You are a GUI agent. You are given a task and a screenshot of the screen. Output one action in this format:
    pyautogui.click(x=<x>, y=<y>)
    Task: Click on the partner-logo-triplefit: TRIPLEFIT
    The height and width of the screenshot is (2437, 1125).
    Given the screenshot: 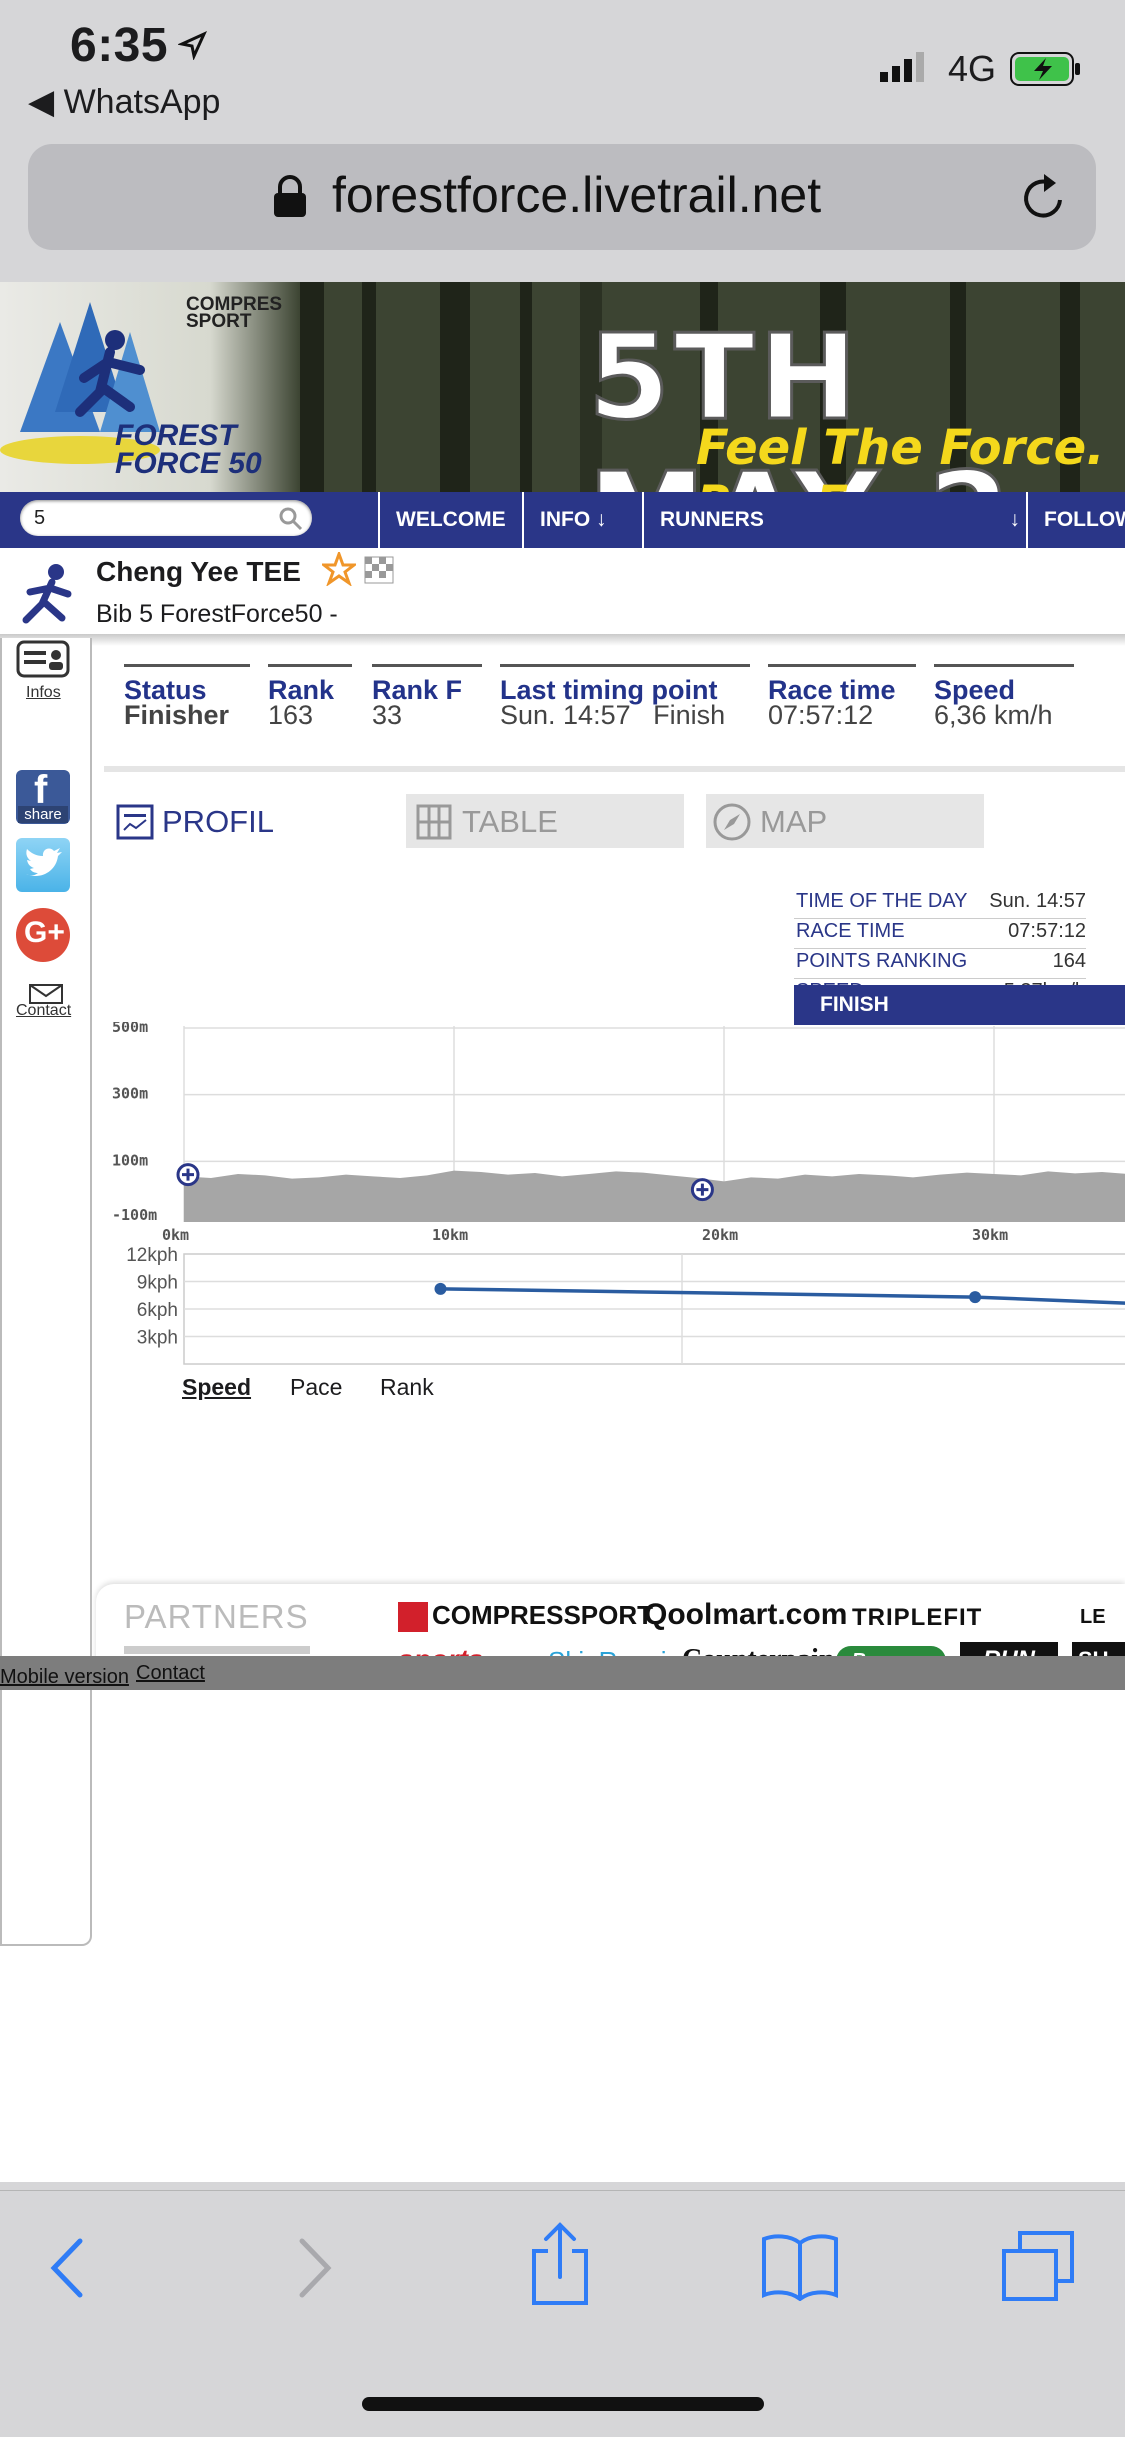 What is the action you would take?
    pyautogui.click(x=917, y=1618)
    